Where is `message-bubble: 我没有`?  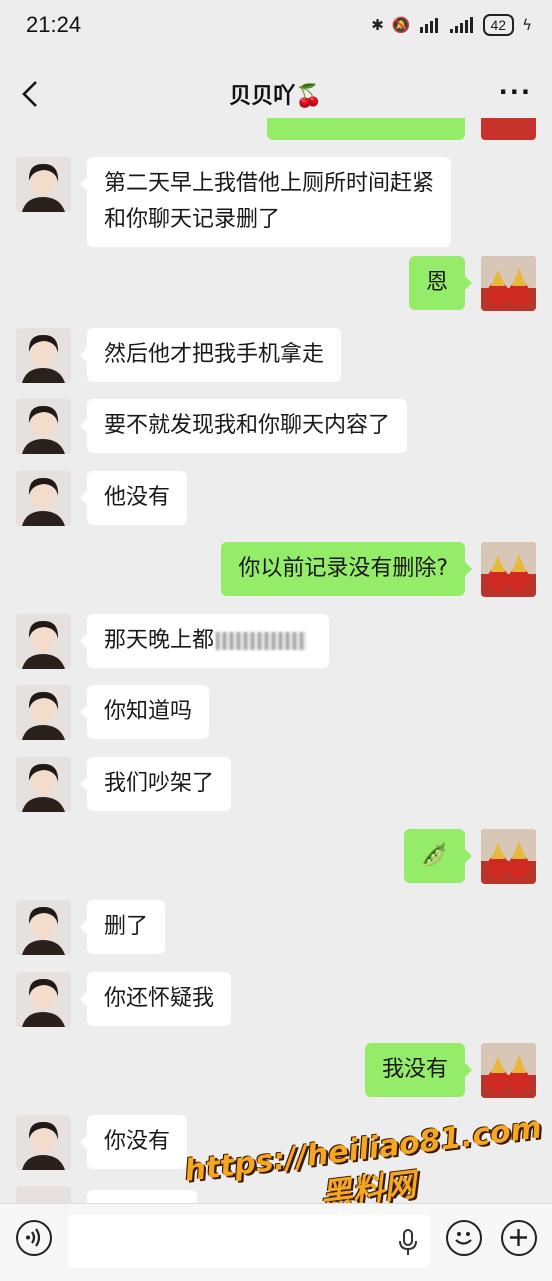 message-bubble: 我没有 is located at coordinates (418, 1070).